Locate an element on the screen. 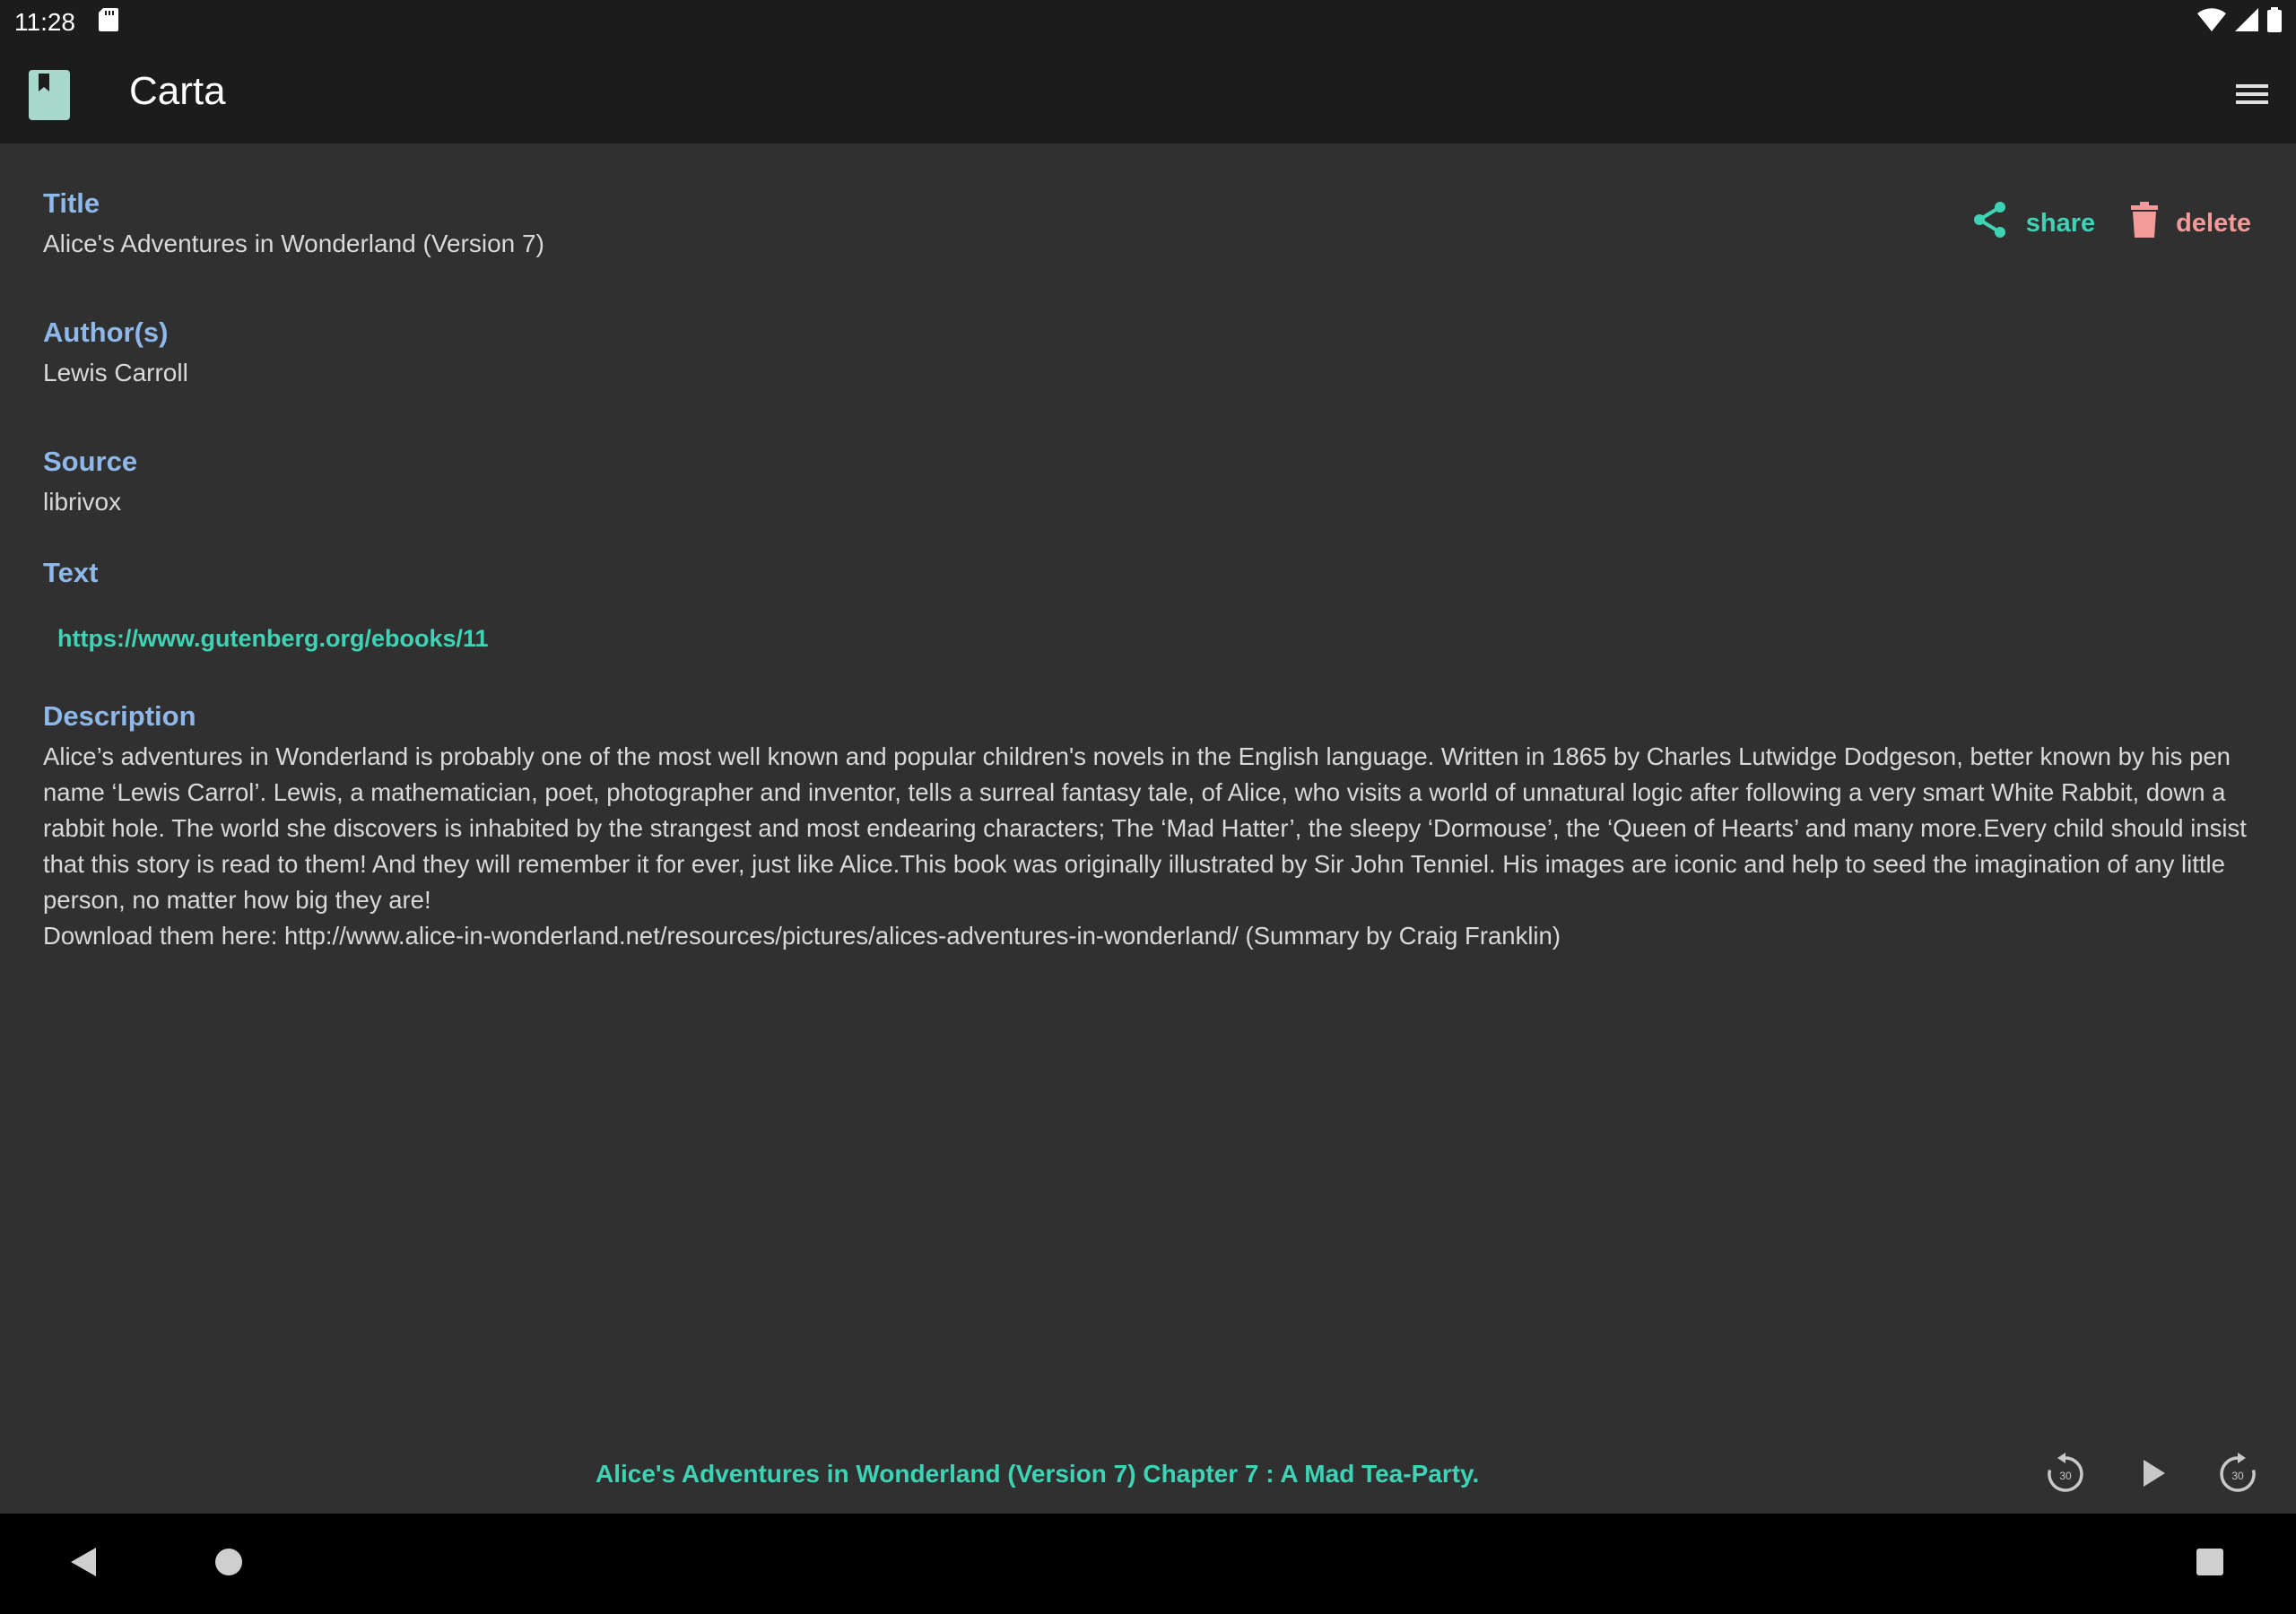 This screenshot has height=1614, width=2296. replay-30-icon: 30 is located at coordinates (2065, 1475).